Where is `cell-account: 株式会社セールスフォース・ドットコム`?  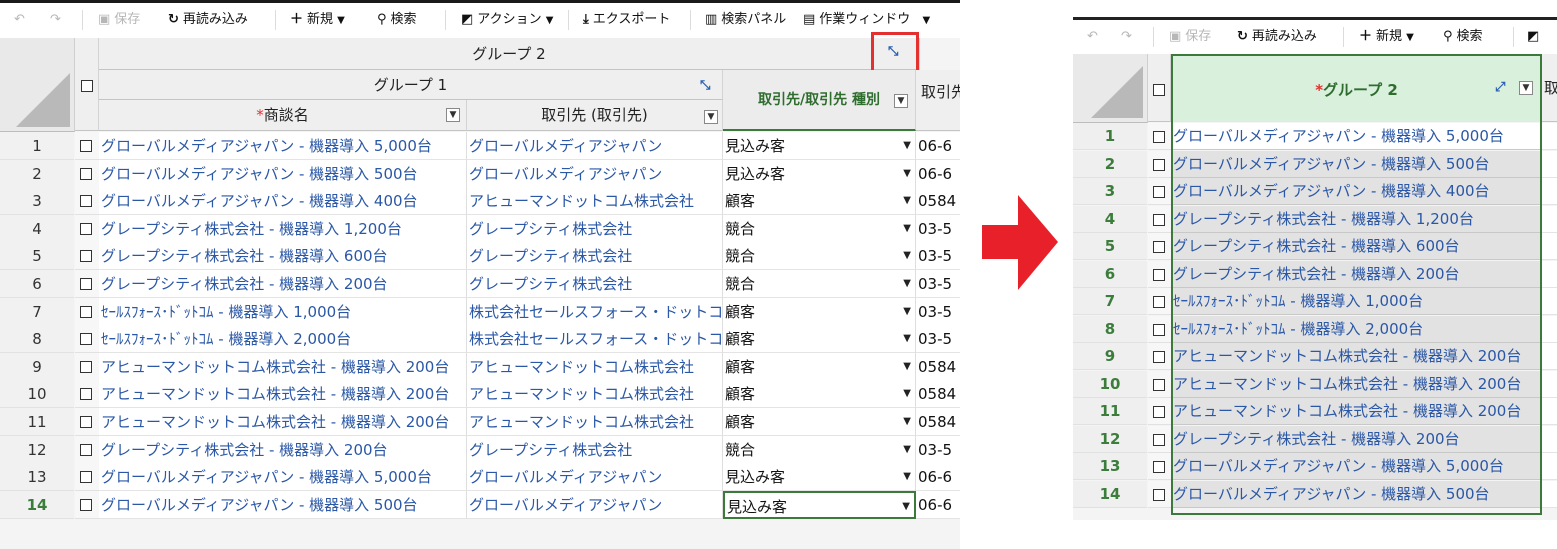 cell-account: 株式会社セールスフォース・ドットコム is located at coordinates (595, 312).